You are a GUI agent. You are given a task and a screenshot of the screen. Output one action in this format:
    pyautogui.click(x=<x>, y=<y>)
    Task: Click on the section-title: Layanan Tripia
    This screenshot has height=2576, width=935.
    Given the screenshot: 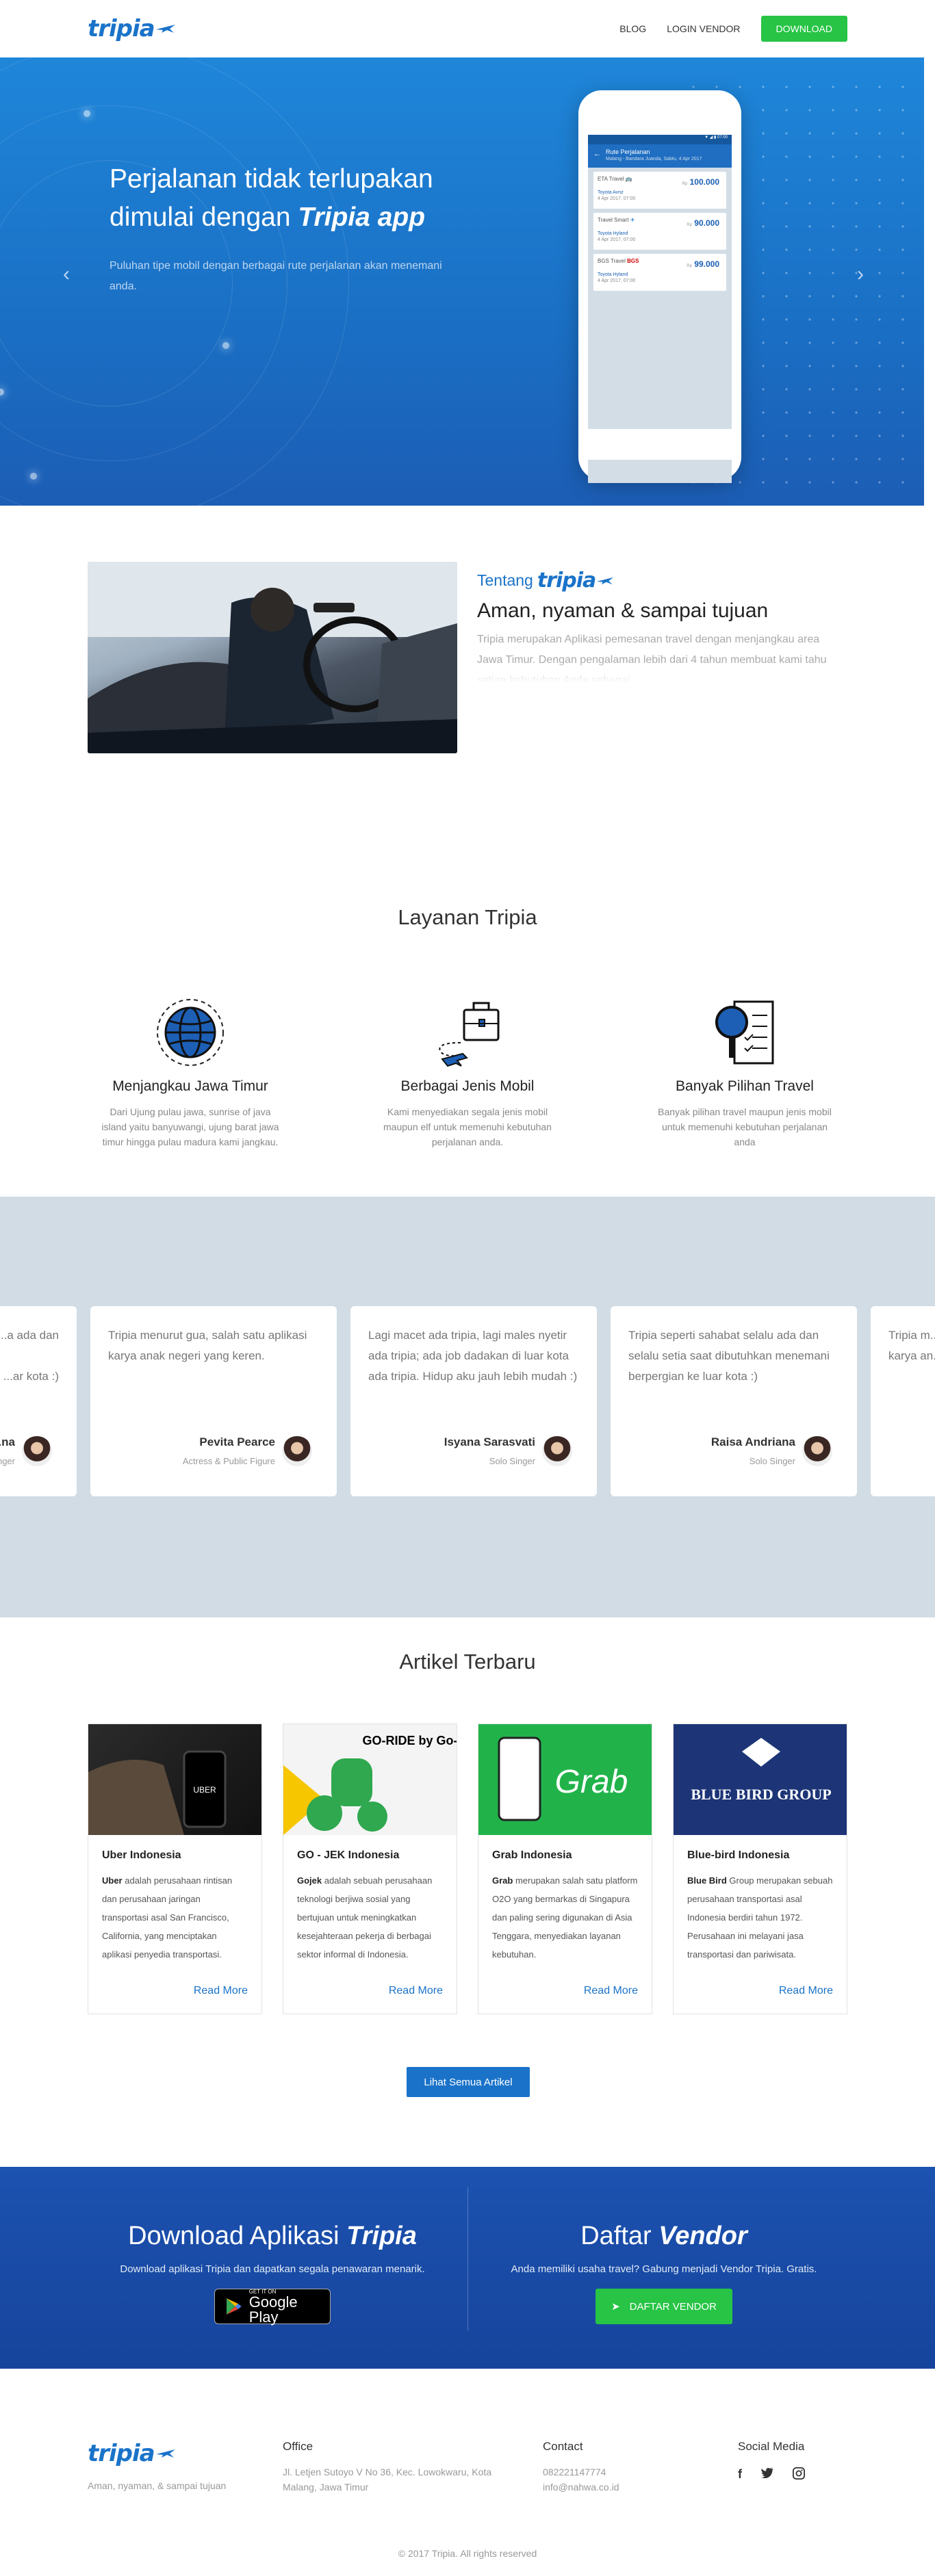 What is the action you would take?
    pyautogui.click(x=467, y=917)
    